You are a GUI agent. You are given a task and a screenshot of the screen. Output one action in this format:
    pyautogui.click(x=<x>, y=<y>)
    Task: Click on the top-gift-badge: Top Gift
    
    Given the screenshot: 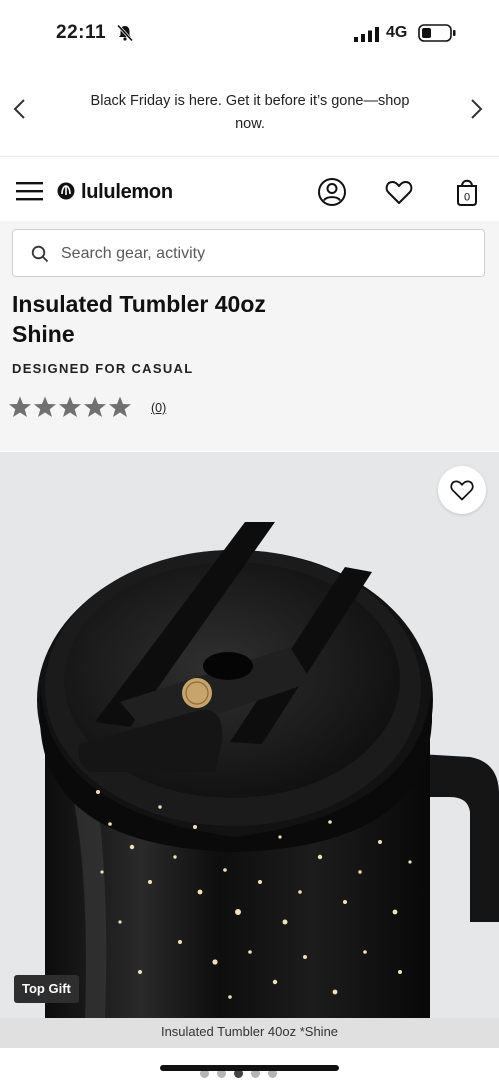 What is the action you would take?
    pyautogui.click(x=46, y=989)
    